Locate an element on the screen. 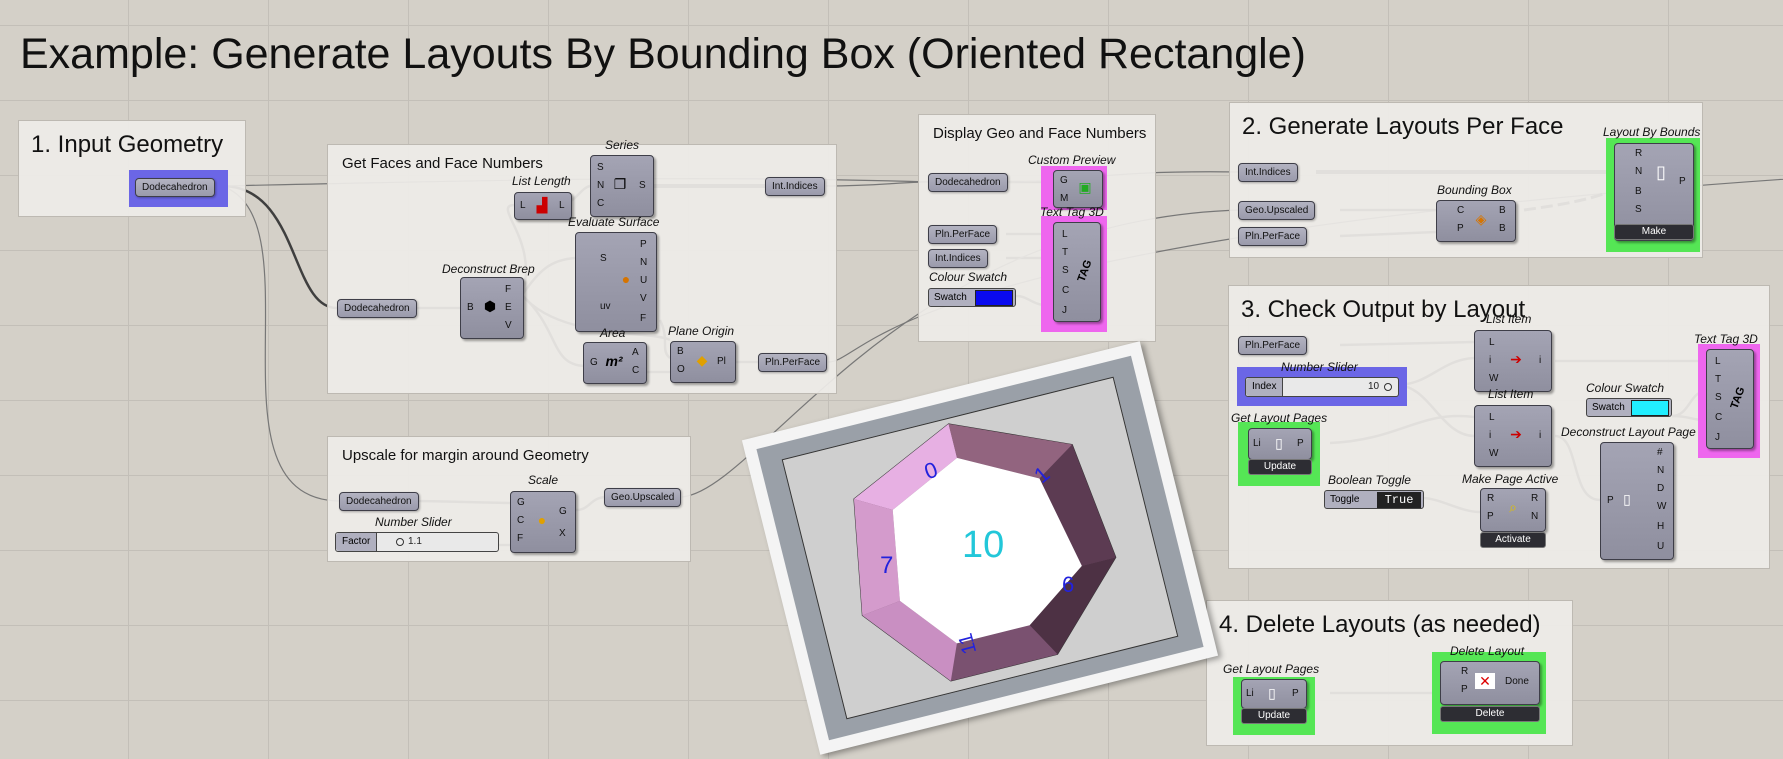 Image resolution: width=1783 pixels, height=759 pixels. index-slider-caption: Number Slider is located at coordinates (1319, 367).